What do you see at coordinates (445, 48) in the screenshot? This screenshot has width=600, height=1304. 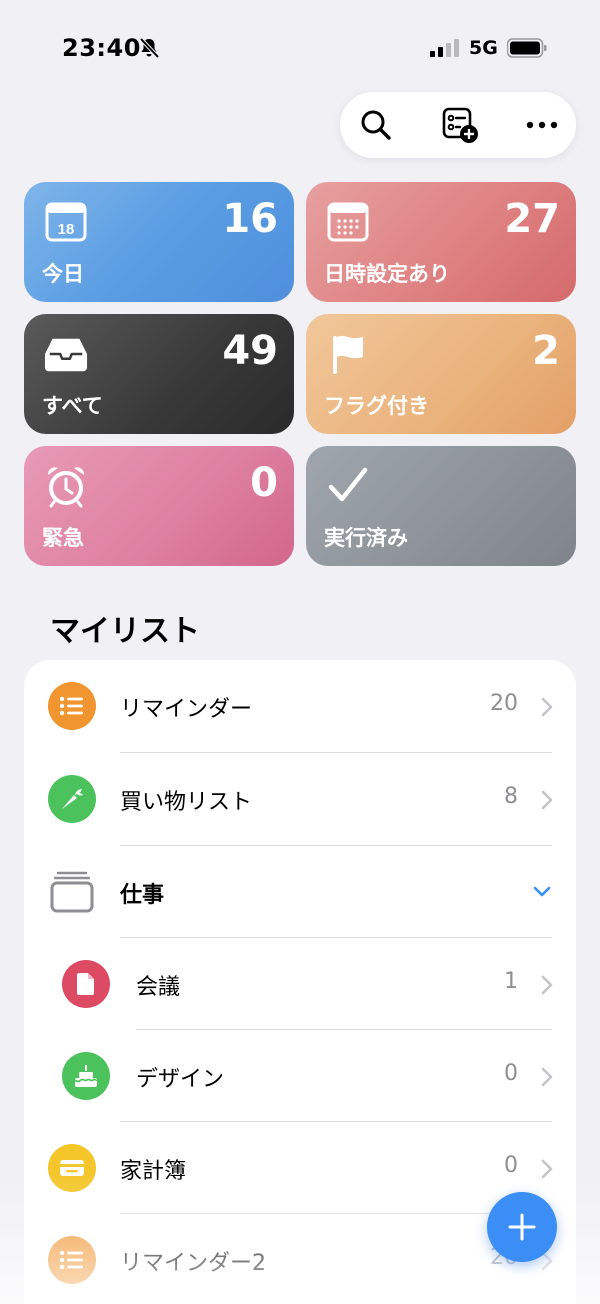 I see `signal-icon` at bounding box center [445, 48].